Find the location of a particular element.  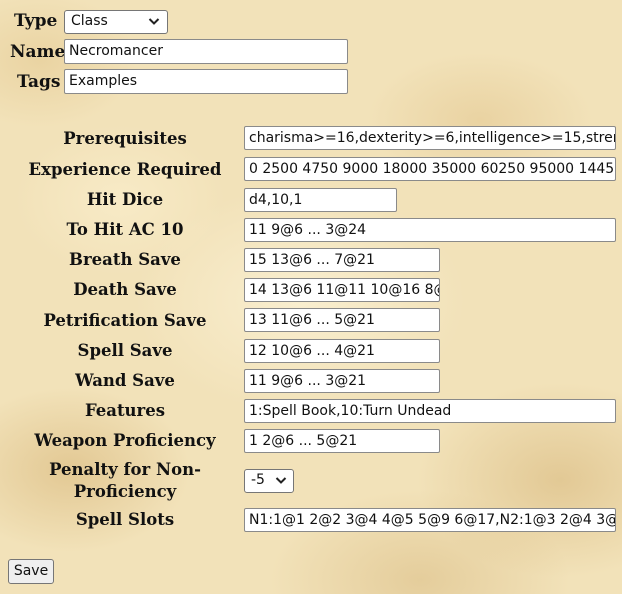

weapon-proficiency-input: 1 2@6 ... 5@21 is located at coordinates (342, 441).